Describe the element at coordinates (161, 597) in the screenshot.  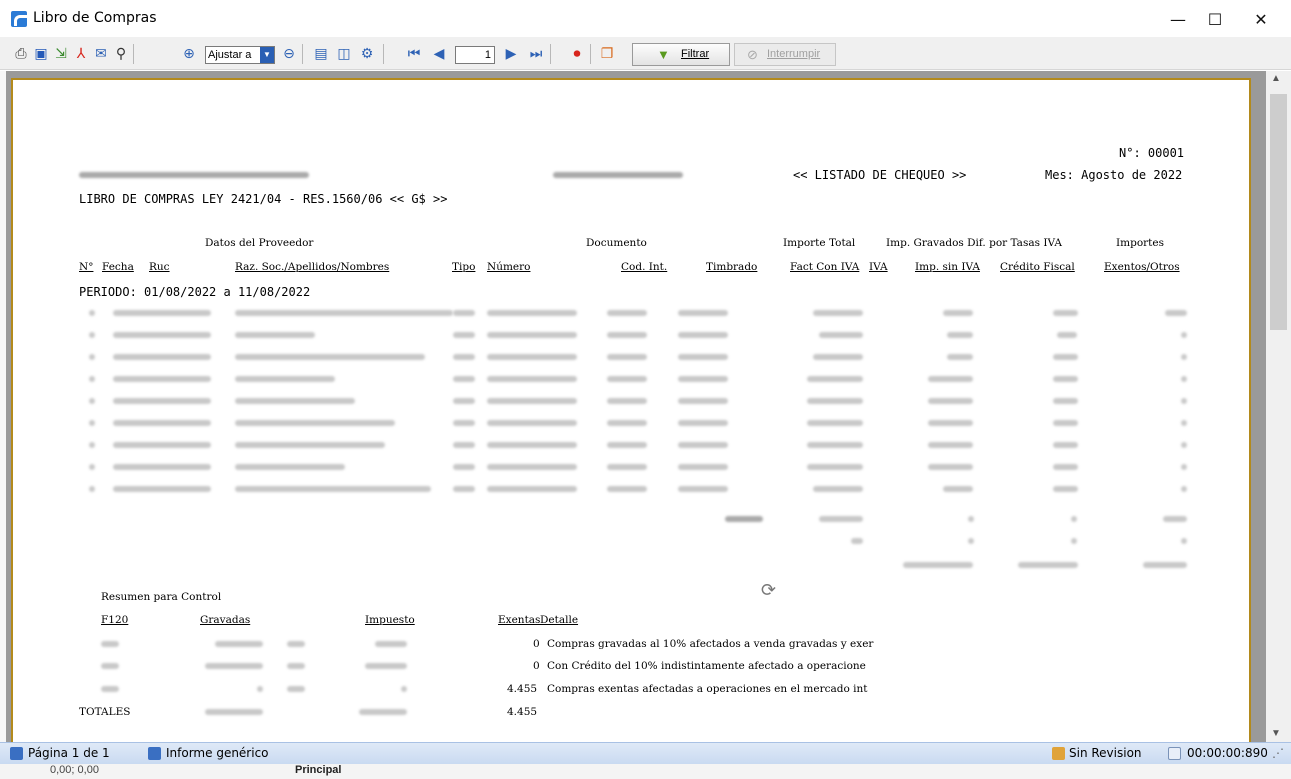
I see `summary-title: Resumen para Control` at that location.